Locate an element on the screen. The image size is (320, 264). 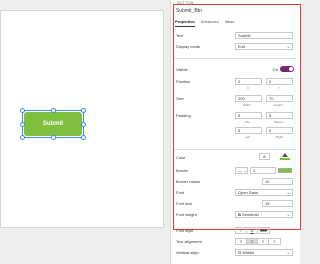
font-style-label: Font style is located at coordinates (185, 230).